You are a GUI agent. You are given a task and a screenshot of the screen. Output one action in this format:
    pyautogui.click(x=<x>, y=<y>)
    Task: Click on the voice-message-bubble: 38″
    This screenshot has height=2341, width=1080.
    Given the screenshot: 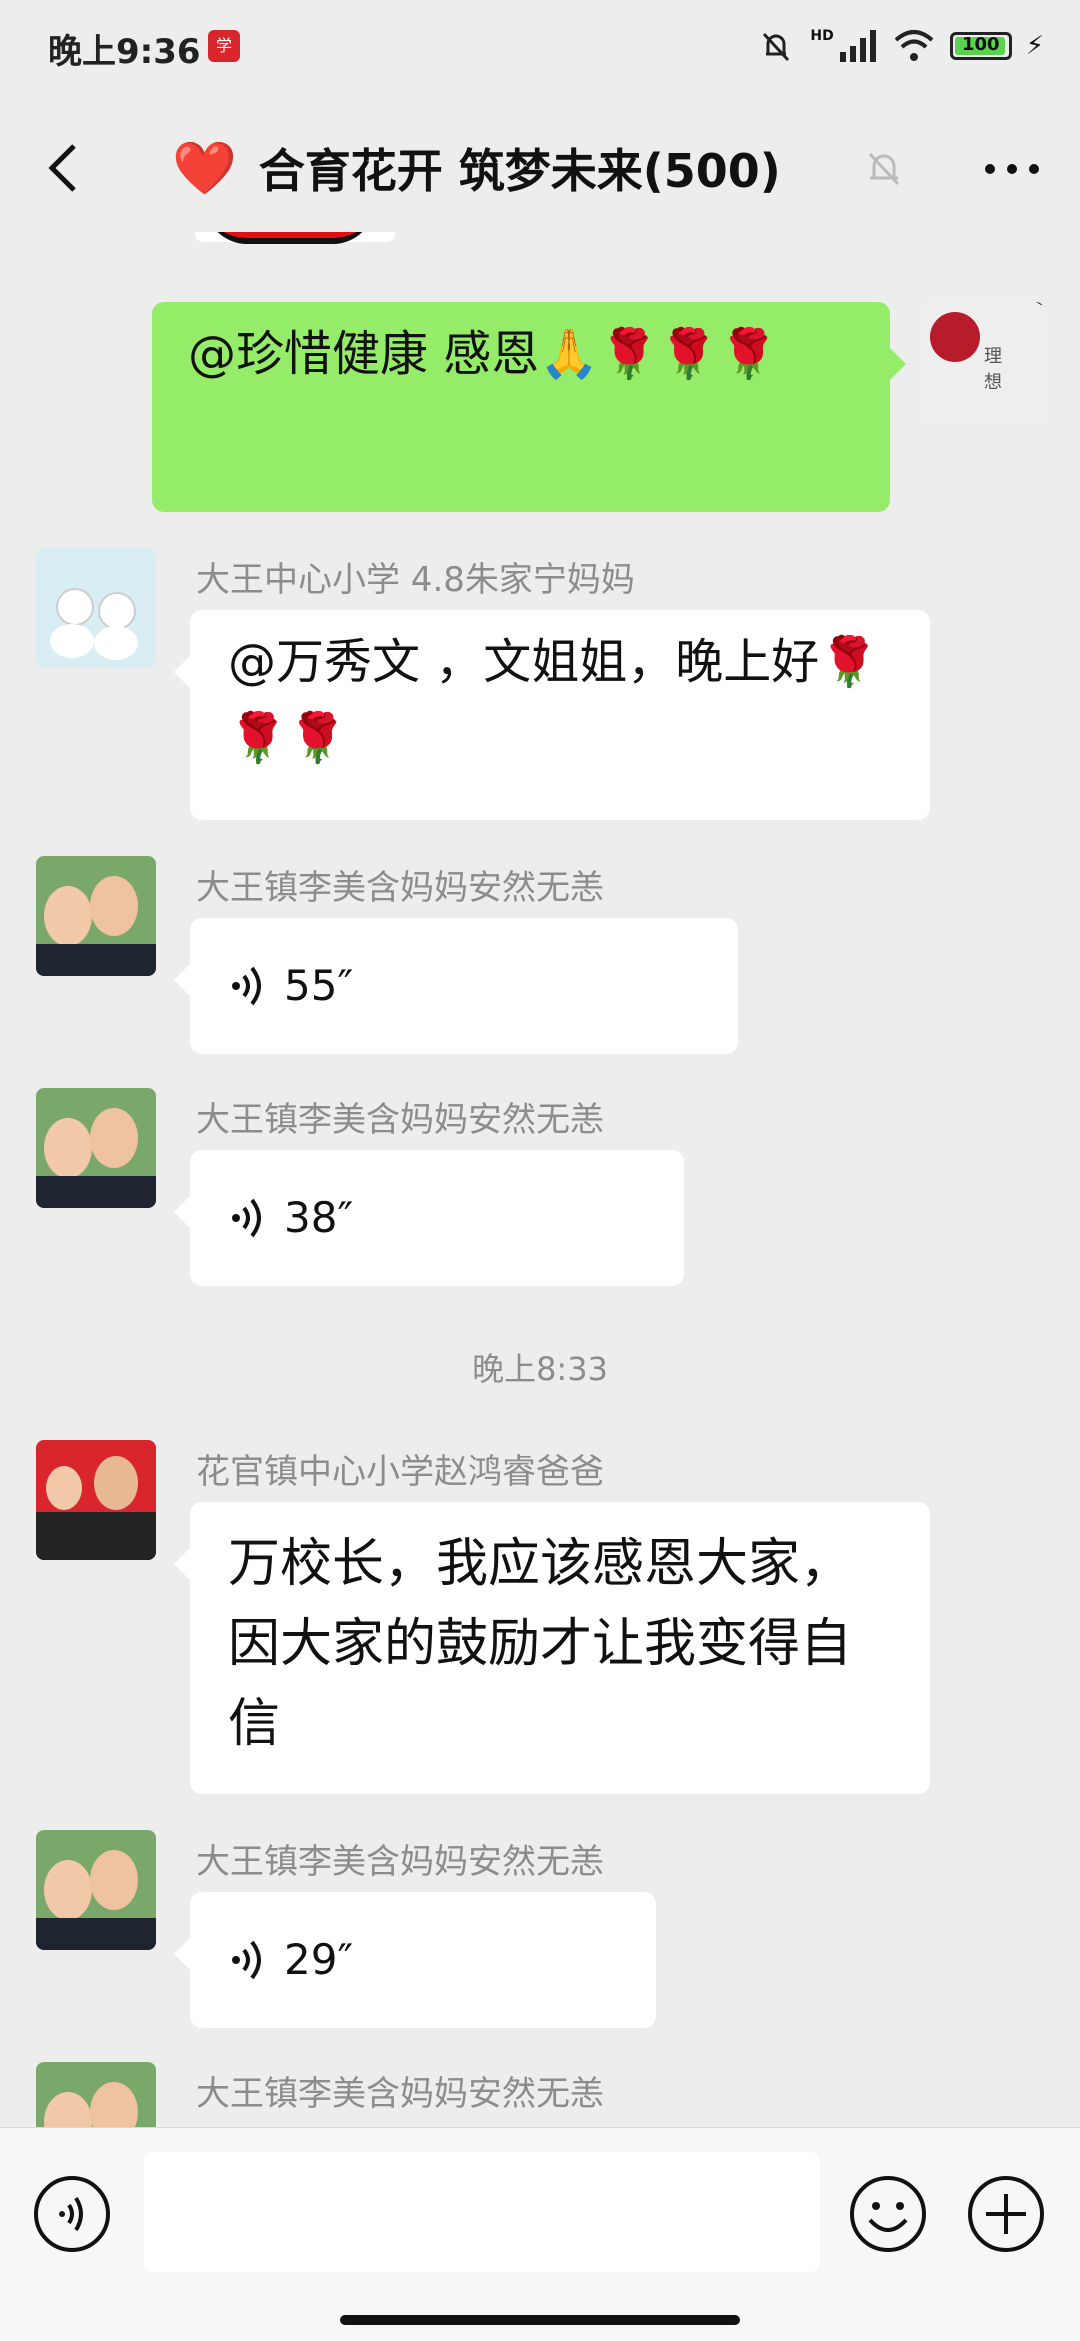 What is the action you would take?
    pyautogui.click(x=429, y=1218)
    